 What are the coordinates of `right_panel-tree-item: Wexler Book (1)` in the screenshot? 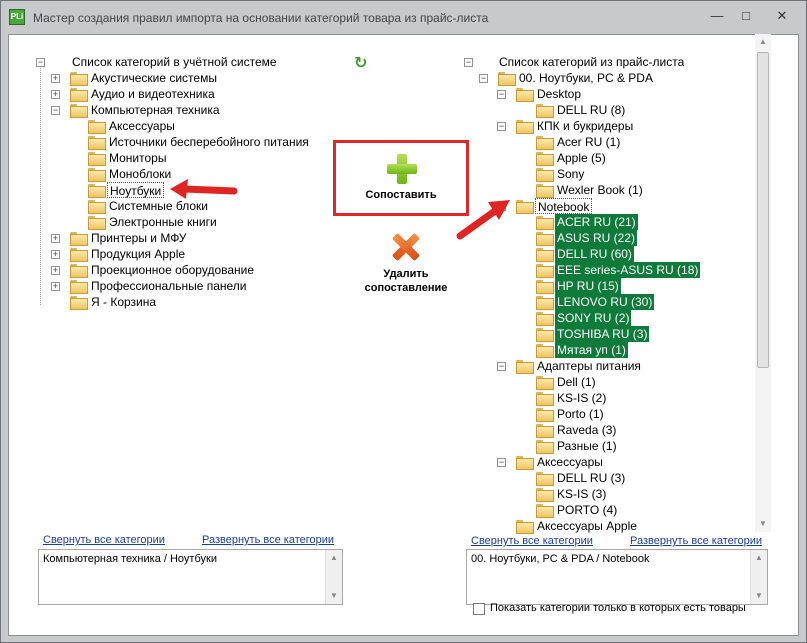 It's located at (600, 190).